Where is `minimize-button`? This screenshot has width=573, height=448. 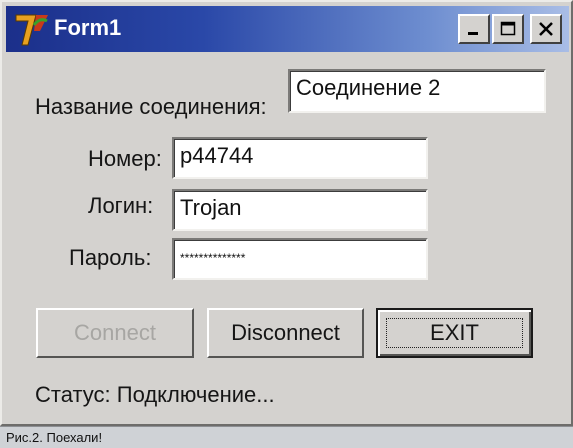 minimize-button is located at coordinates (474, 29).